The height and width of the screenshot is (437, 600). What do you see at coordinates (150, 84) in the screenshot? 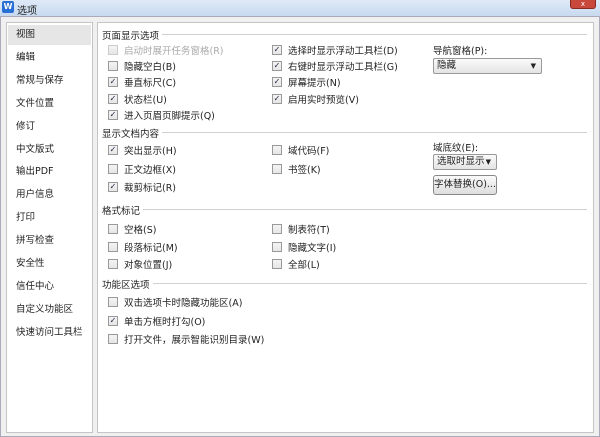
I see `checkbox-label: 垂直标尺(C)` at bounding box center [150, 84].